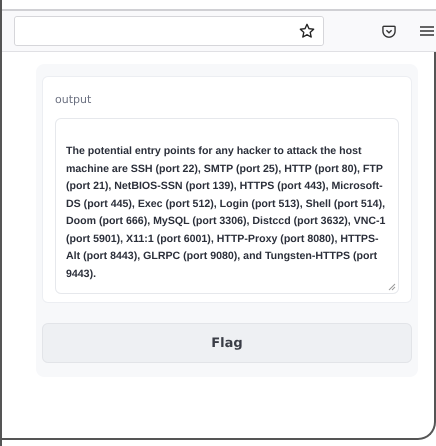 This screenshot has height=446, width=436. Describe the element at coordinates (392, 287) in the screenshot. I see `resize-grip-icon` at that location.